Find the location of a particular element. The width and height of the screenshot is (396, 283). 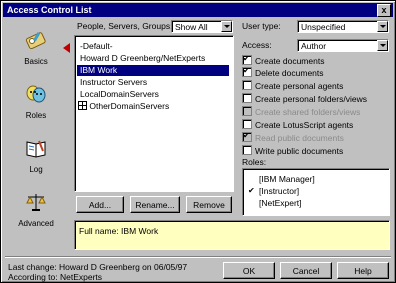

people-filter-select: Show All is located at coordinates (202, 26).